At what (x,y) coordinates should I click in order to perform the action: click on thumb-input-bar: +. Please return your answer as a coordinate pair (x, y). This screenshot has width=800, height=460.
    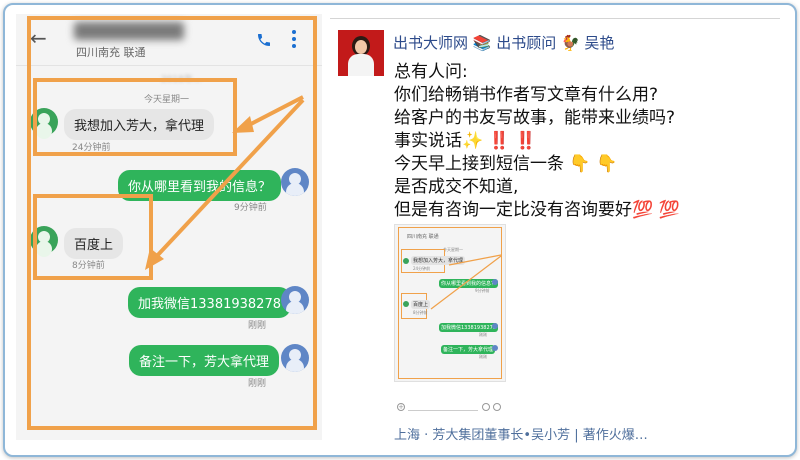
    Looking at the image, I should click on (450, 408).